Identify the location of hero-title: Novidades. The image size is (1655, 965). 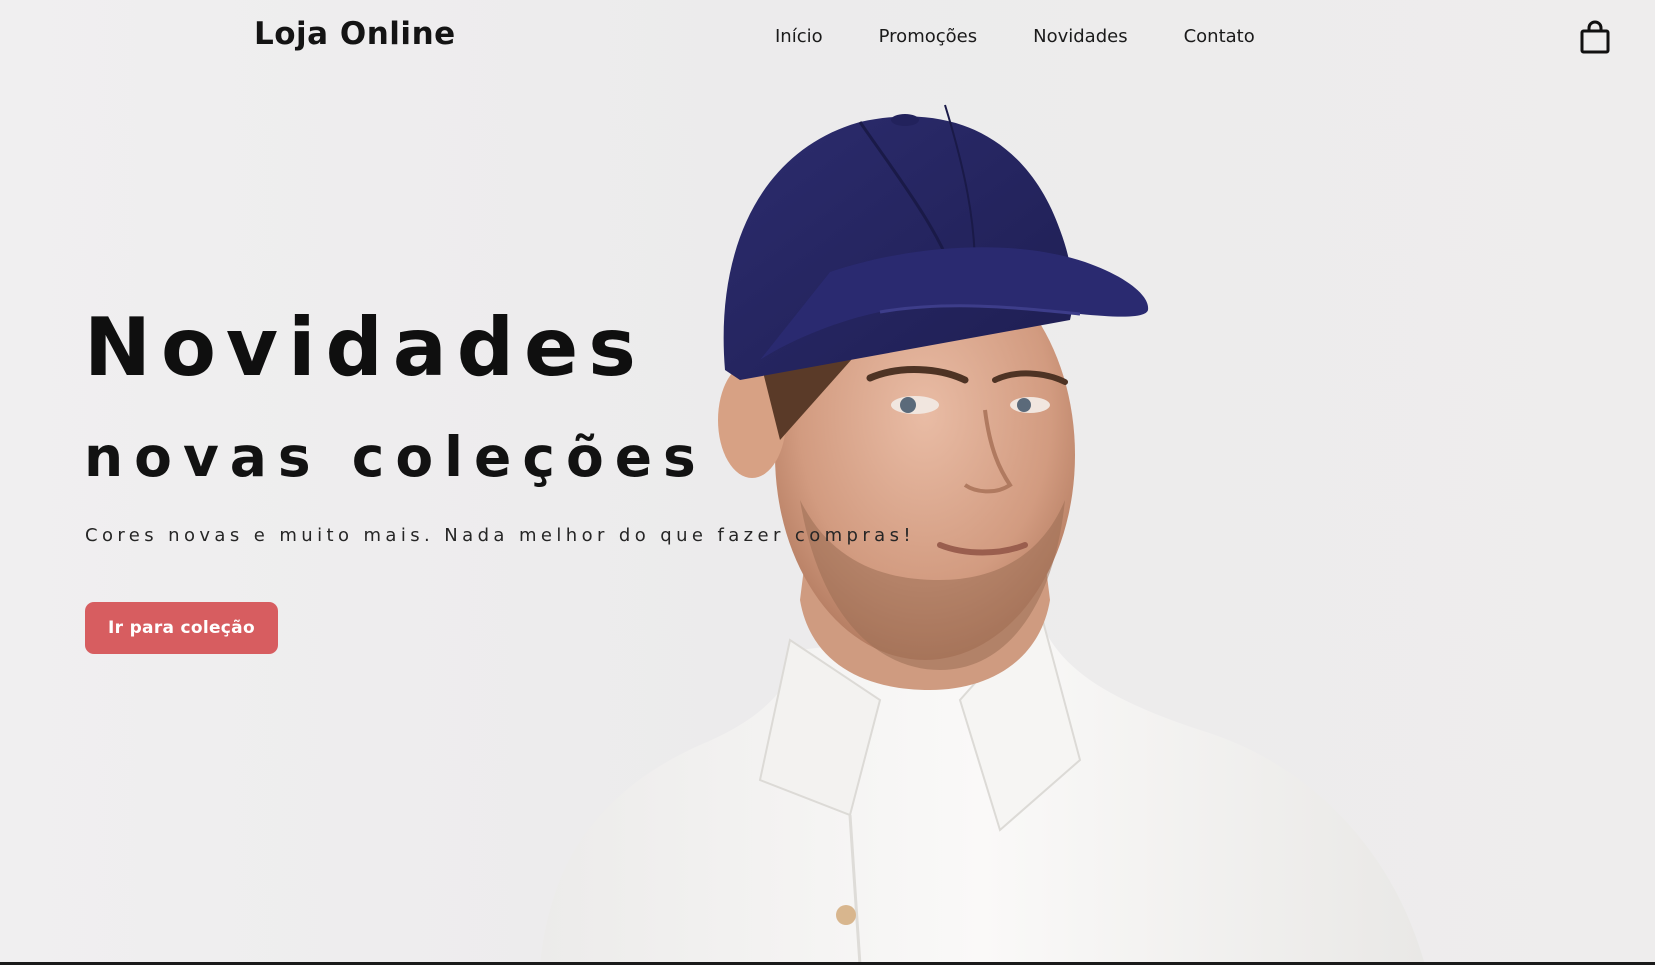
(365, 347).